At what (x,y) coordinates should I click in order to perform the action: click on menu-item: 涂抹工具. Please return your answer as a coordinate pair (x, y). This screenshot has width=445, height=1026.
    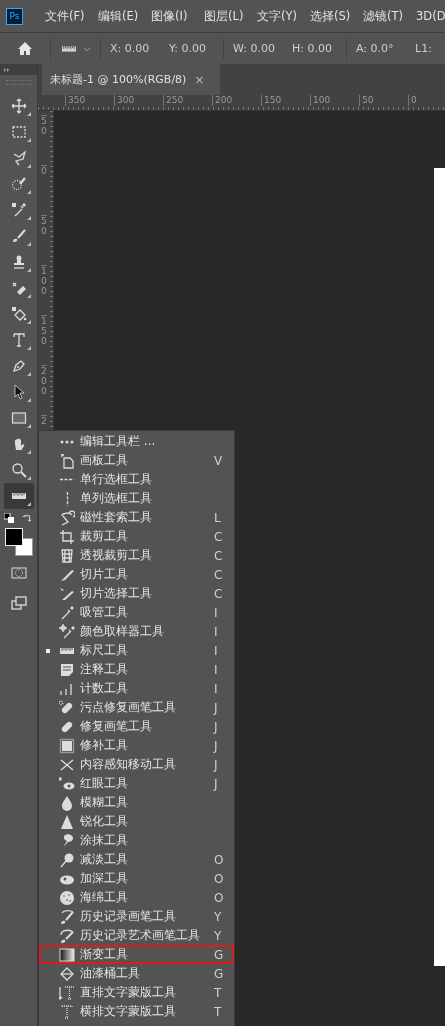
    Looking at the image, I should click on (136, 840).